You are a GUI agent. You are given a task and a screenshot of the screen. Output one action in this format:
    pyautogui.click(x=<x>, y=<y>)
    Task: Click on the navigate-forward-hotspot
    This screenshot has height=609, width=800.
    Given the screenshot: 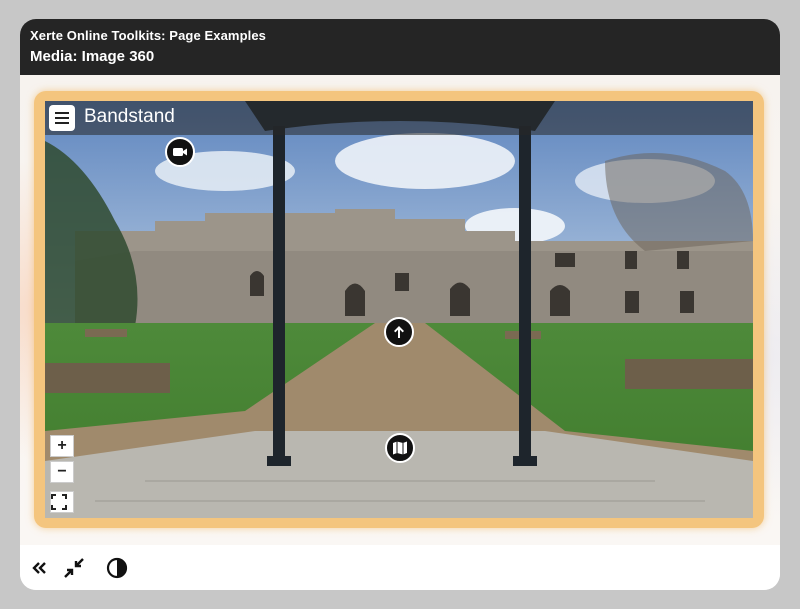 What is the action you would take?
    pyautogui.click(x=399, y=332)
    